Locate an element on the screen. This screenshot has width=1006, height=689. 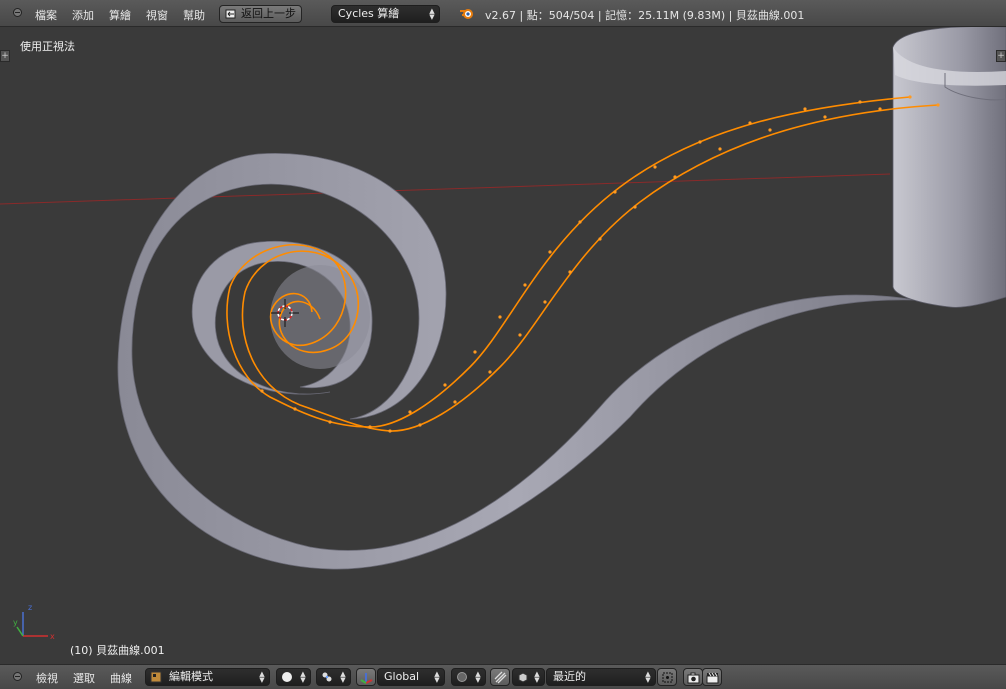
view-header-collapse-icon is located at coordinates (17, 676).